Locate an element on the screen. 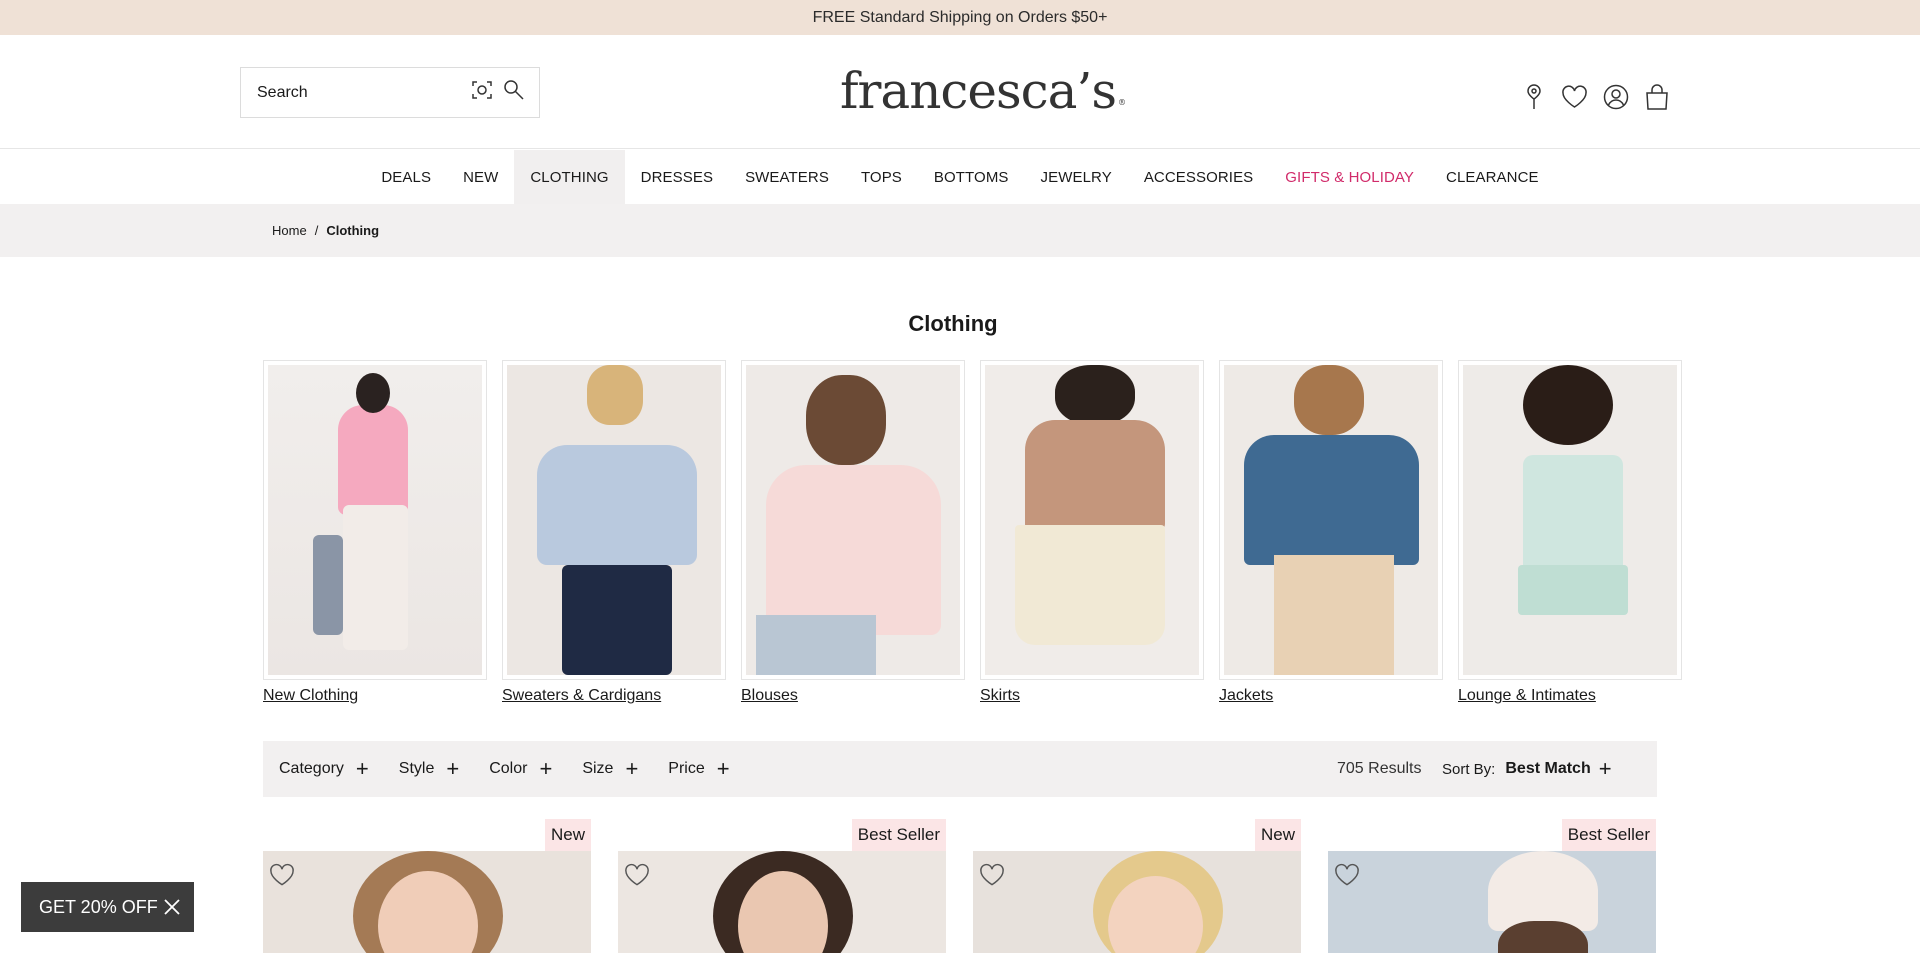  results-count: 705 Results is located at coordinates (1379, 768).